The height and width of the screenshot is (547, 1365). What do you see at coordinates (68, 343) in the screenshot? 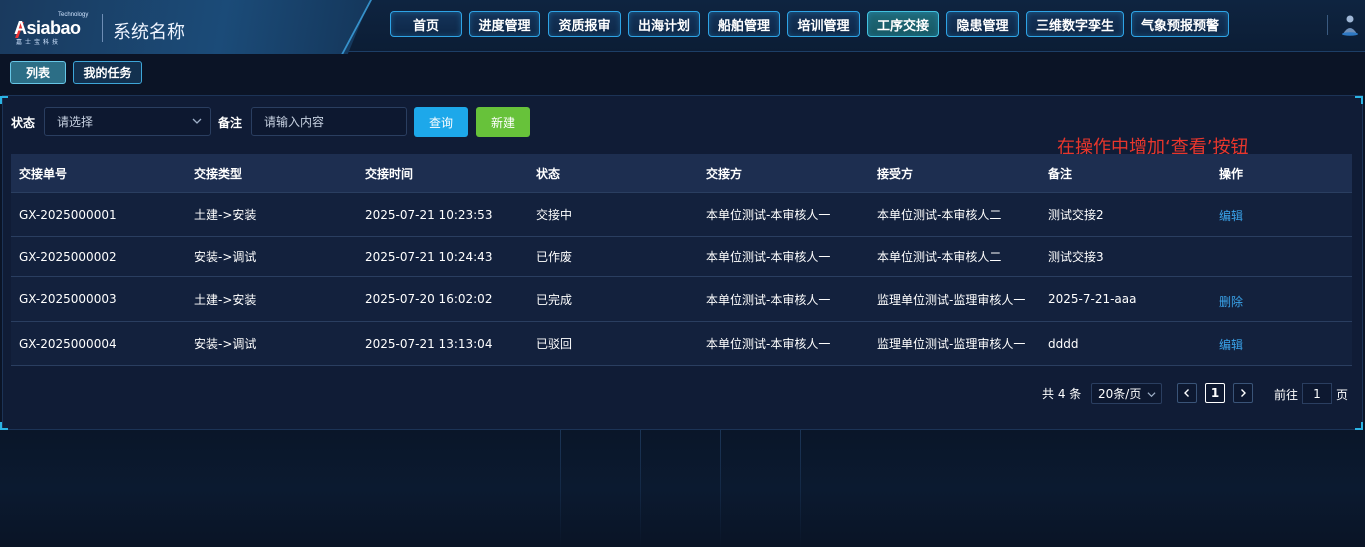
I see `cell-id: GX-2025000004` at bounding box center [68, 343].